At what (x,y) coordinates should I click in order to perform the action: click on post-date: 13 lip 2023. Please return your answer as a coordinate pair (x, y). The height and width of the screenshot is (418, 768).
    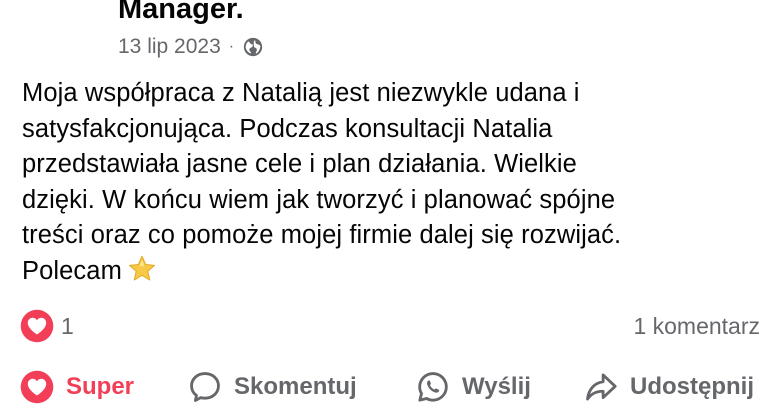
    Looking at the image, I should click on (169, 47).